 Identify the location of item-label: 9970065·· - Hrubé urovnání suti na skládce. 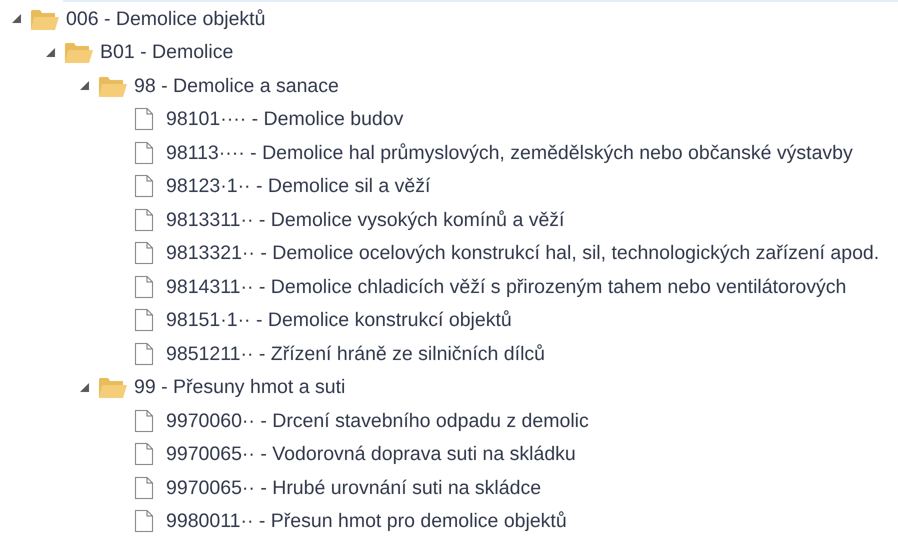
(354, 487).